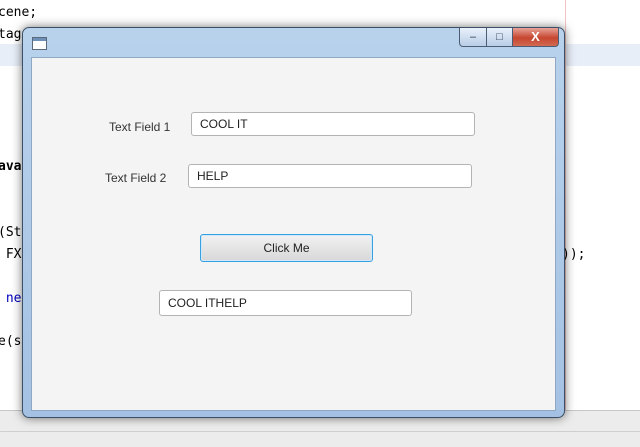 The image size is (640, 447). I want to click on window-titlebar: – □ X, so click(293, 42).